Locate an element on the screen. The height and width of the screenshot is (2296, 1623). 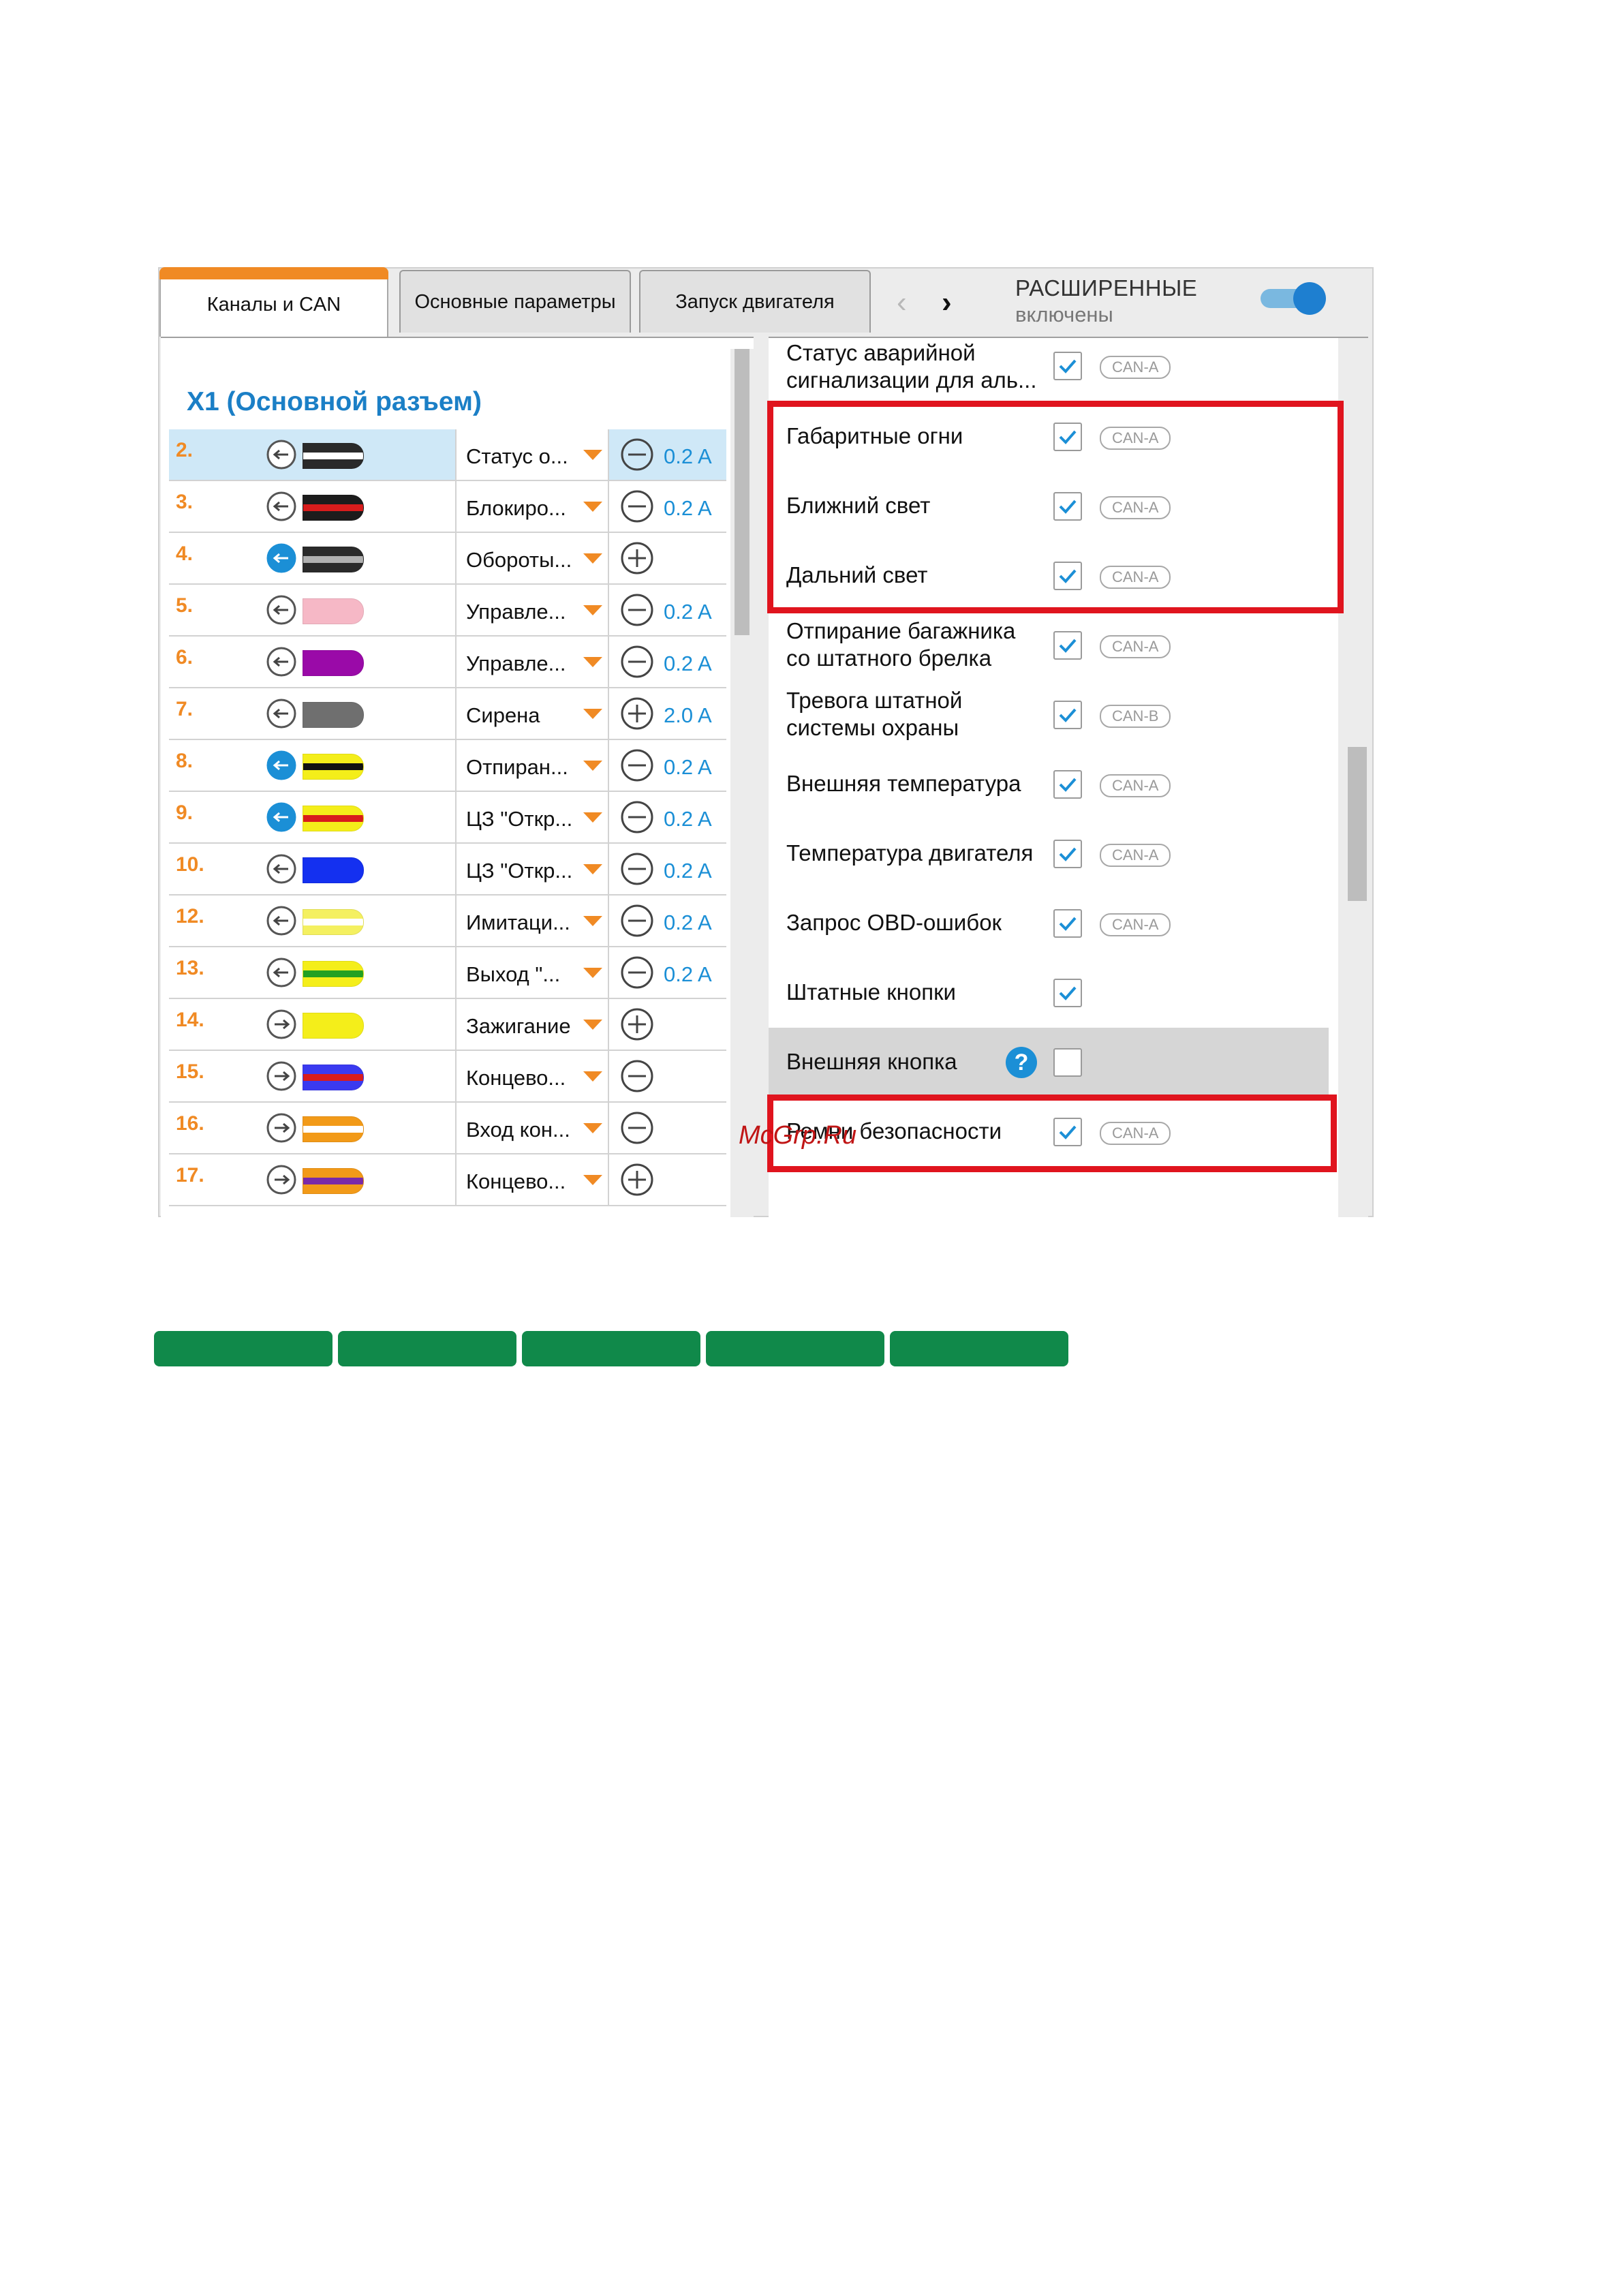
table-row: 14. Зажигание is located at coordinates (447, 1025).